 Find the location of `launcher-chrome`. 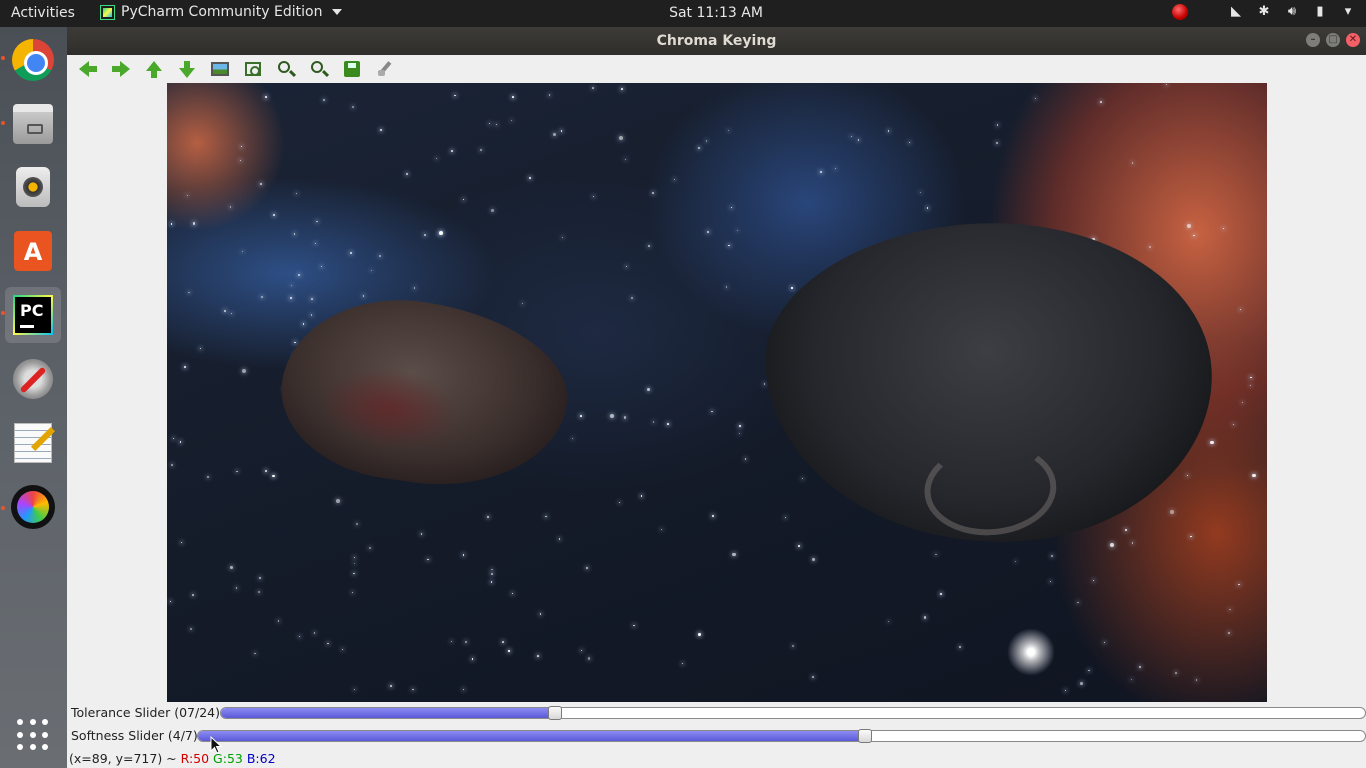

launcher-chrome is located at coordinates (33, 60).